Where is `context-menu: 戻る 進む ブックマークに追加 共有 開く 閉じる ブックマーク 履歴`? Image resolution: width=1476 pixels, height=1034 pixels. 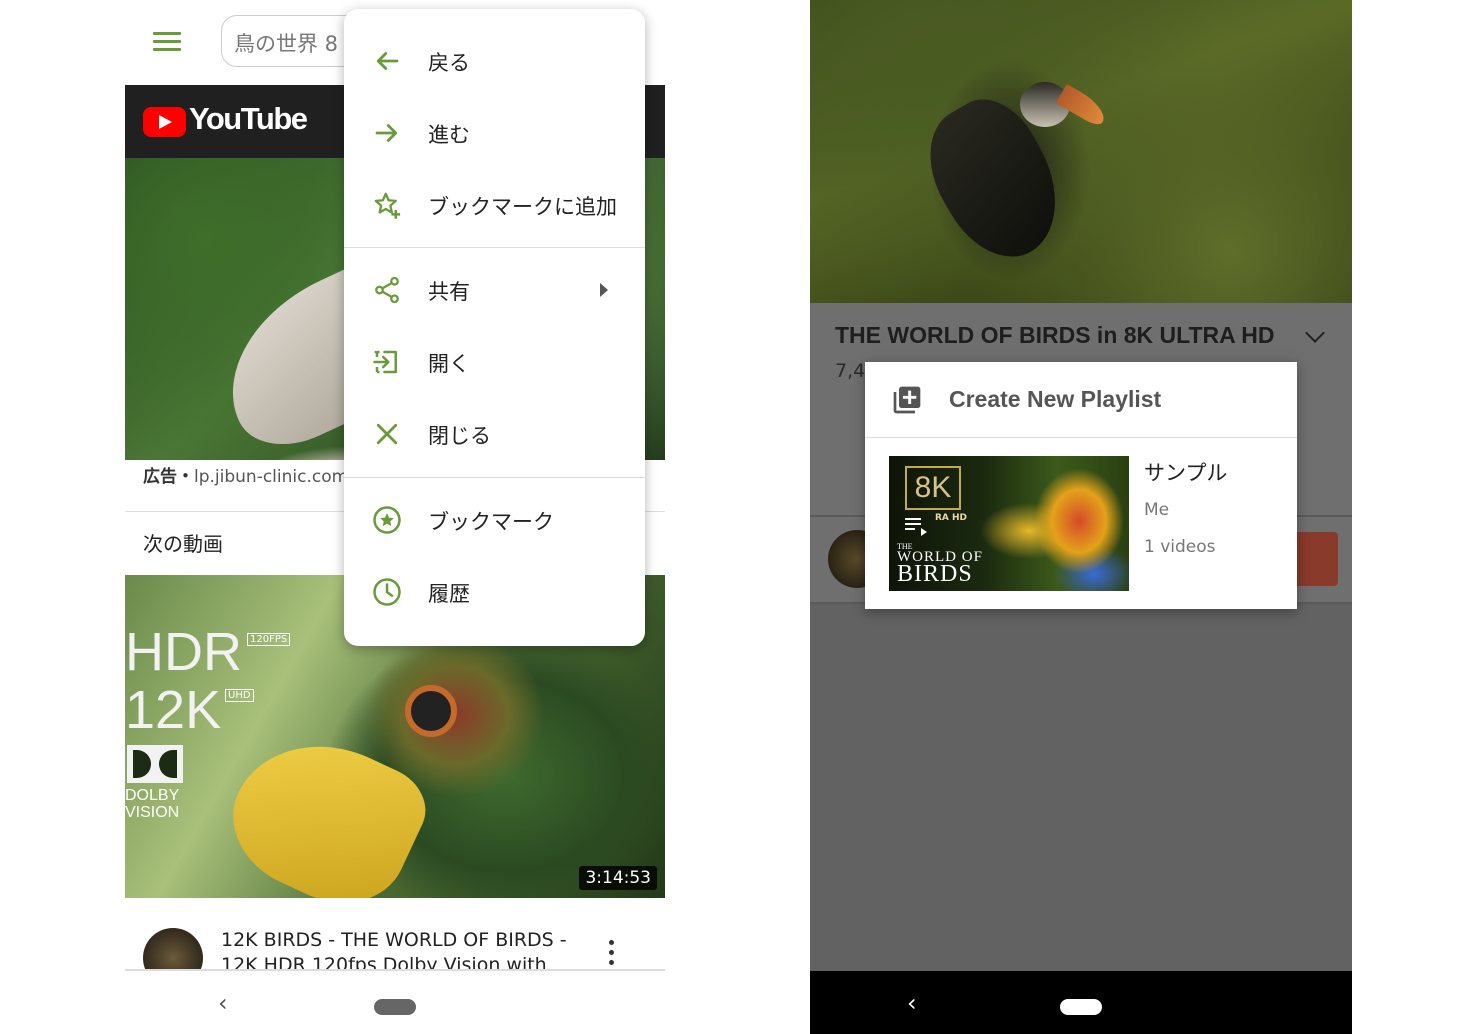 context-menu: 戻る 進む ブックマークに追加 共有 開く 閉じる ブックマーク 履歴 is located at coordinates (494, 327).